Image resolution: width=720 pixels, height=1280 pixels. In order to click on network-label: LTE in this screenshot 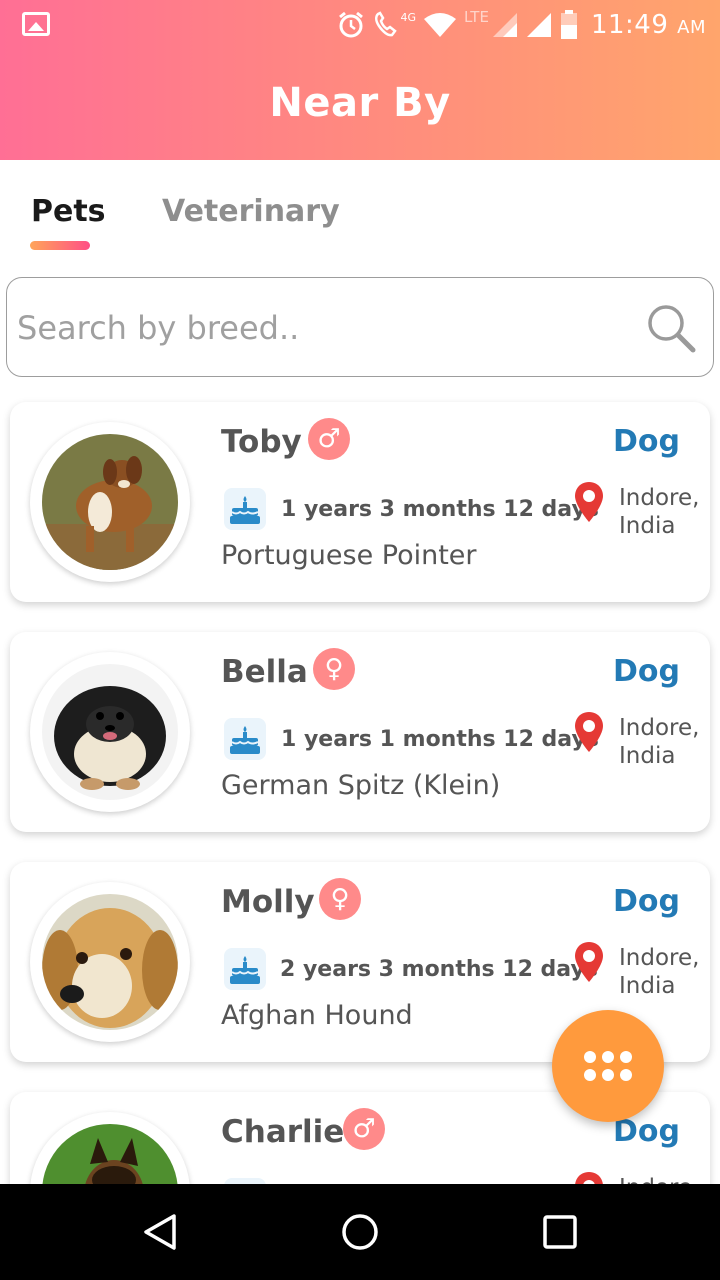, I will do `click(476, 17)`.